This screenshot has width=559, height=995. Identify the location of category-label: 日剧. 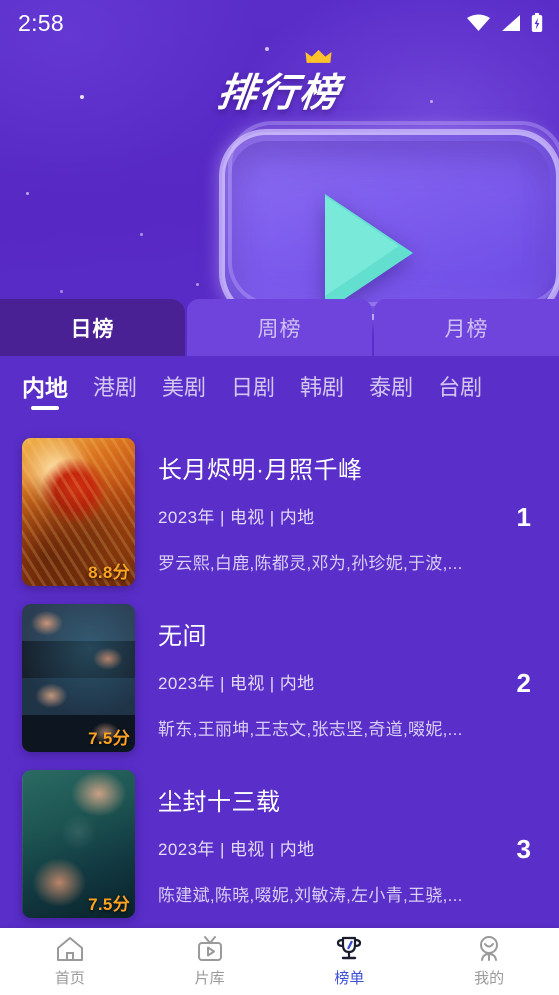
(253, 387).